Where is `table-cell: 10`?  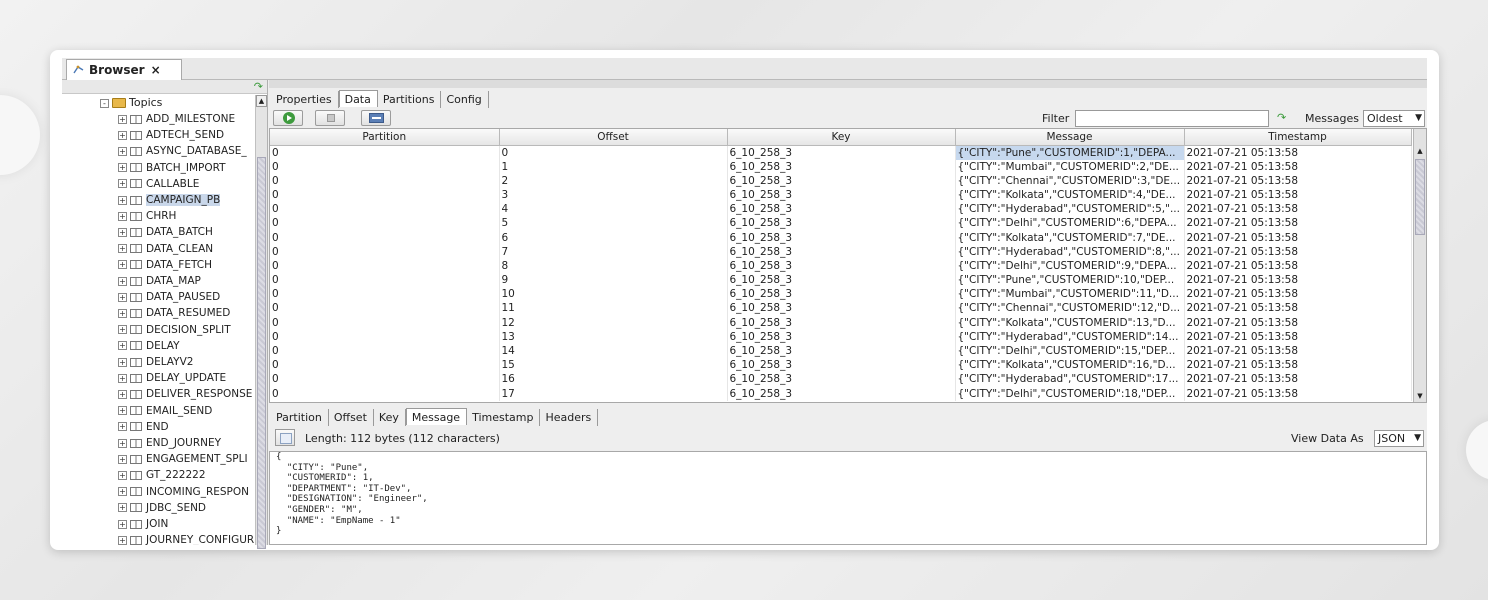
table-cell: 10 is located at coordinates (613, 294).